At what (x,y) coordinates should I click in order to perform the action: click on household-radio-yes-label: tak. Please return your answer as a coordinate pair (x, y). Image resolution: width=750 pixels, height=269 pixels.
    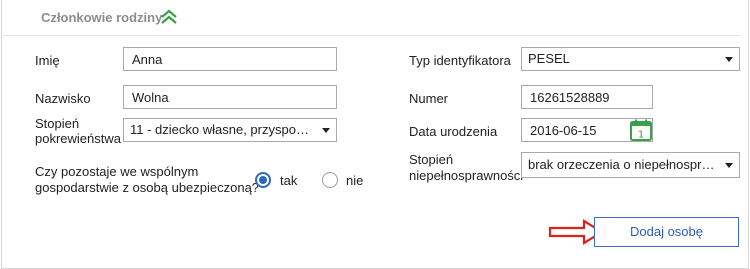
    Looking at the image, I should click on (289, 180).